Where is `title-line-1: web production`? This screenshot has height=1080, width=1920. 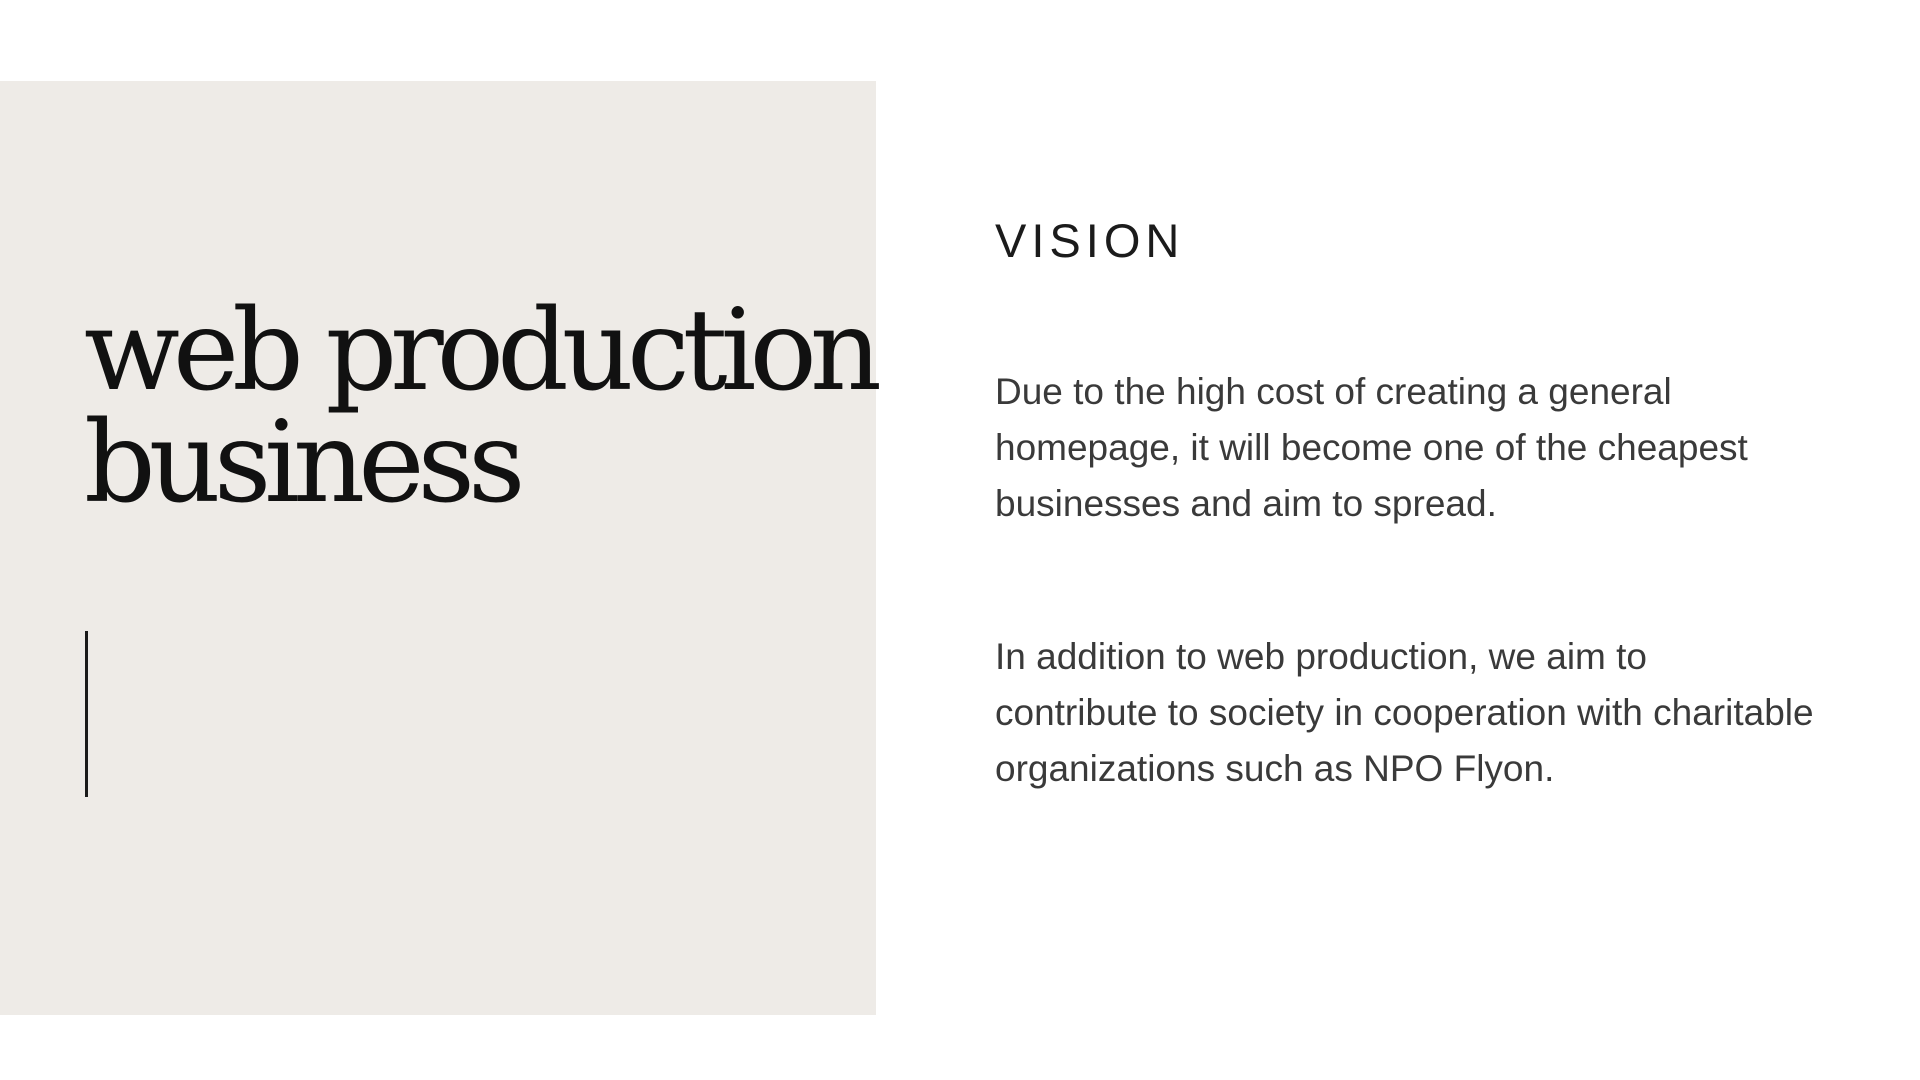
title-line-1: web production is located at coordinates (483, 351).